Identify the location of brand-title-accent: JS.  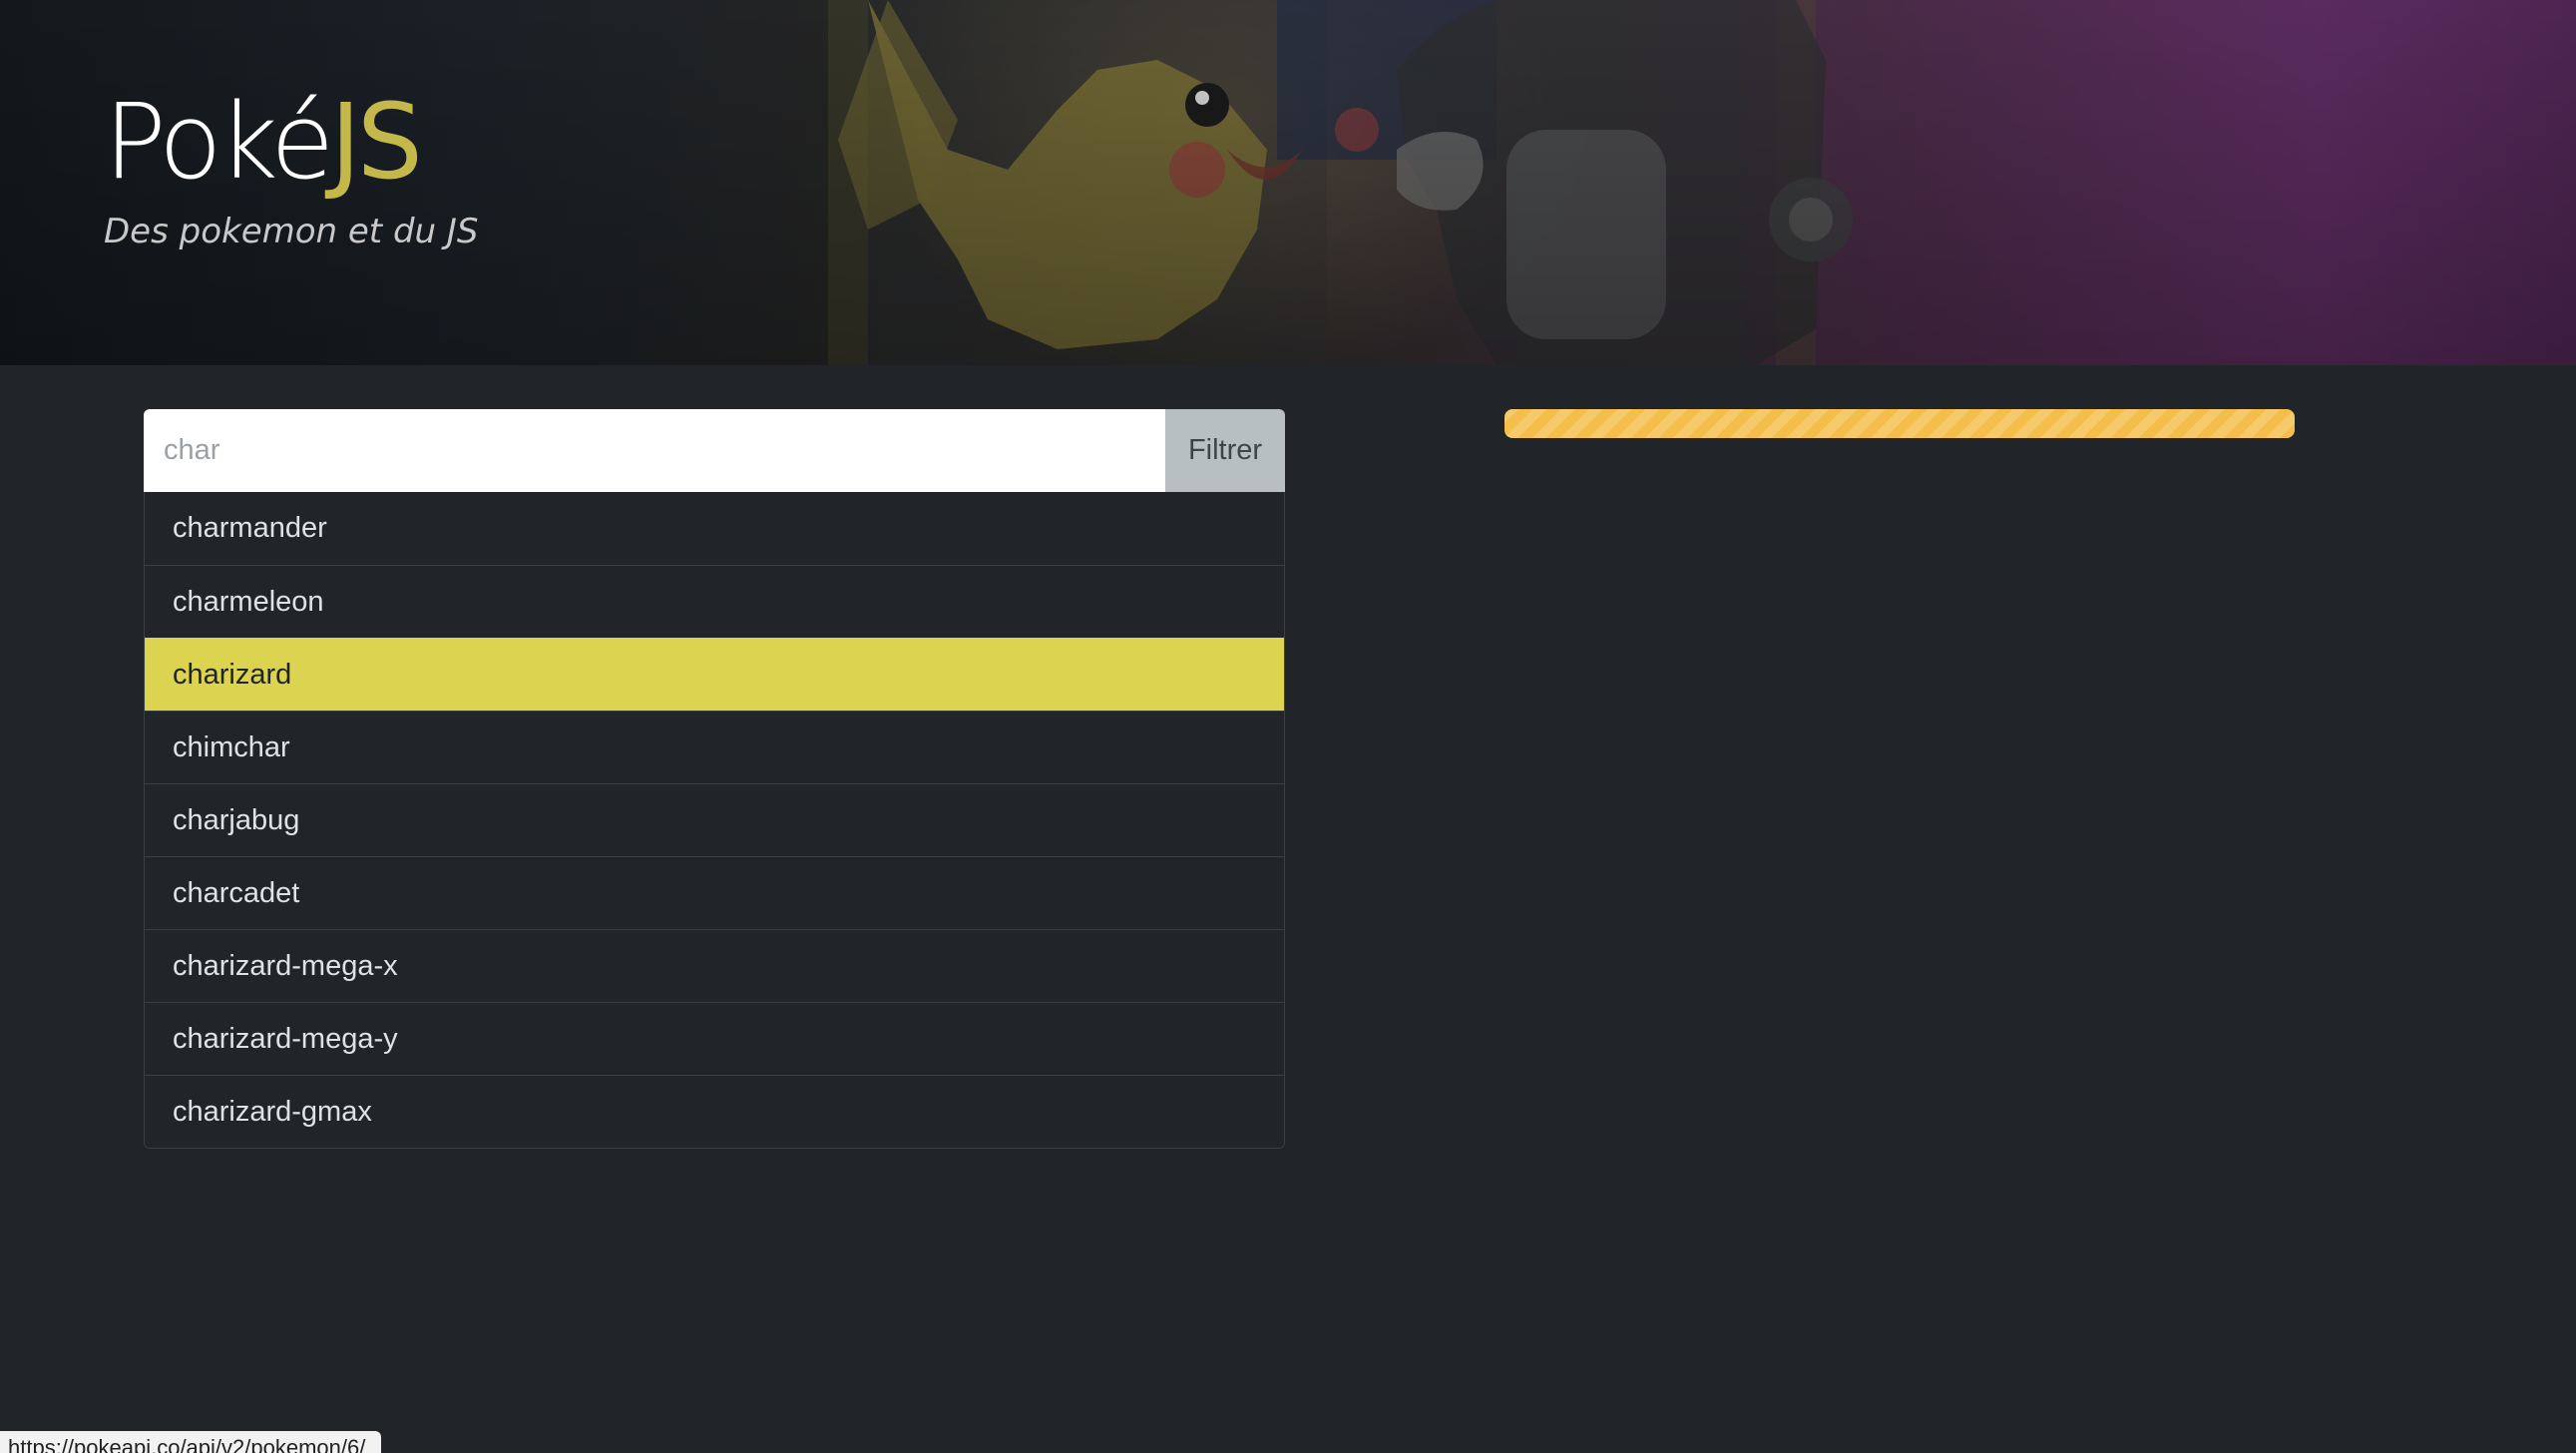
(376, 142).